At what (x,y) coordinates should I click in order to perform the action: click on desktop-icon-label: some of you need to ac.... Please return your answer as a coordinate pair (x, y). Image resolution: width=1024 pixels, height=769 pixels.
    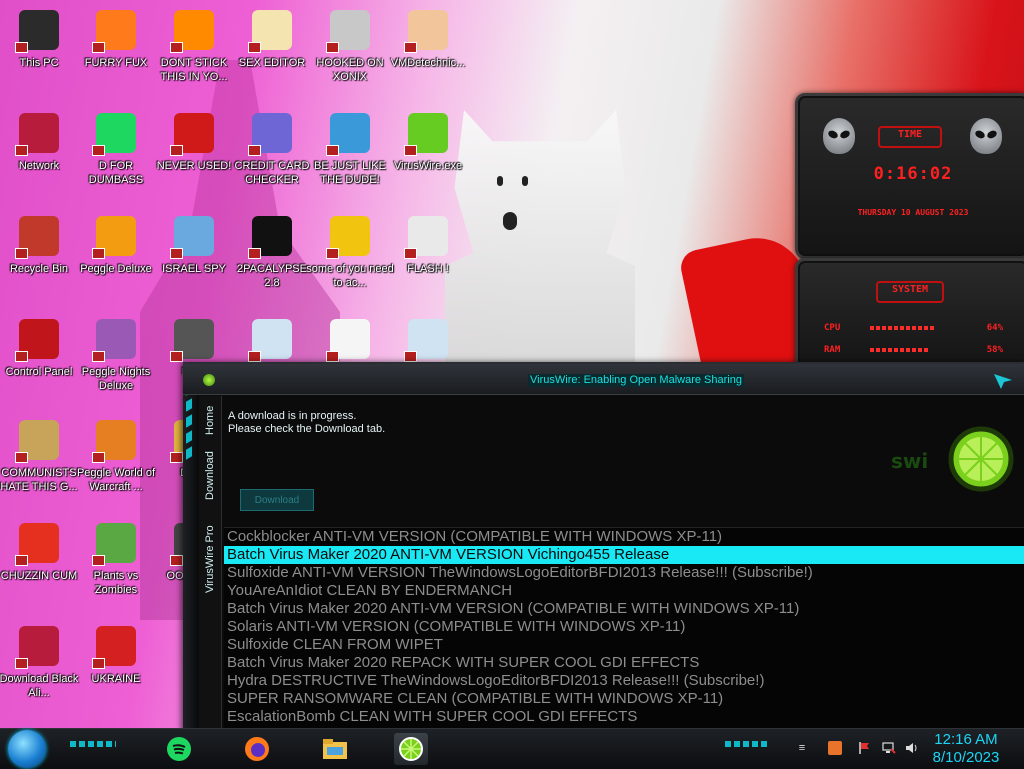
    Looking at the image, I should click on (350, 276).